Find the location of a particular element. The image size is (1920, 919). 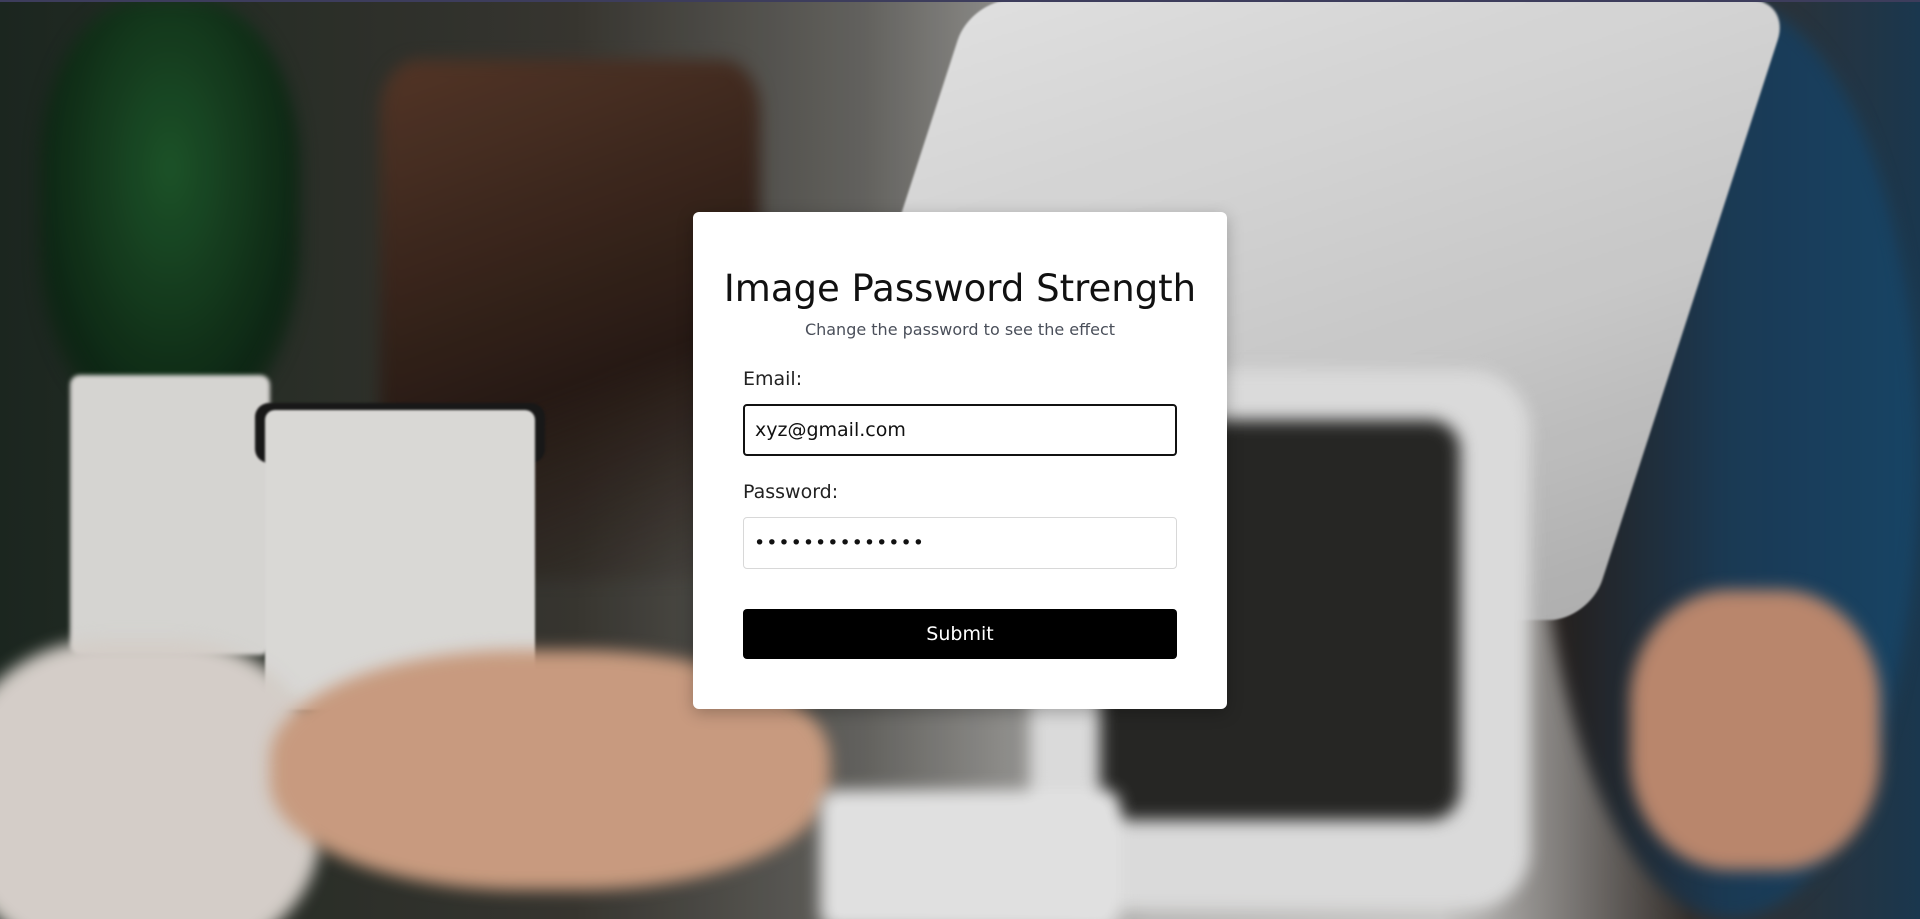

email-field is located at coordinates (960, 430).